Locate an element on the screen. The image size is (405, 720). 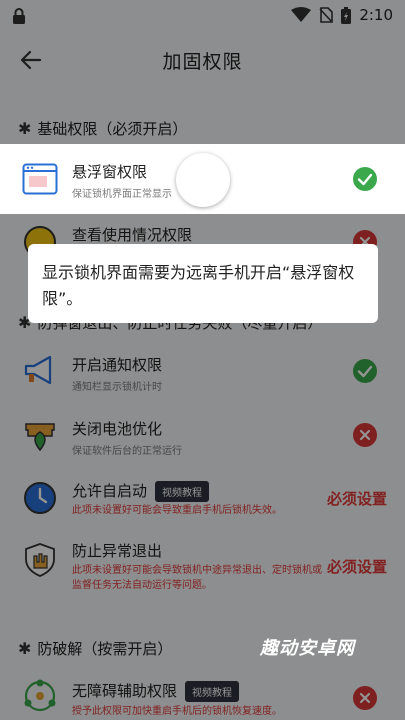
permission-warning: 此项未设置好可能会导致锁机中途异常退出、定时锁机或监督任务无法自动运行等问题。 is located at coordinates (197, 578).